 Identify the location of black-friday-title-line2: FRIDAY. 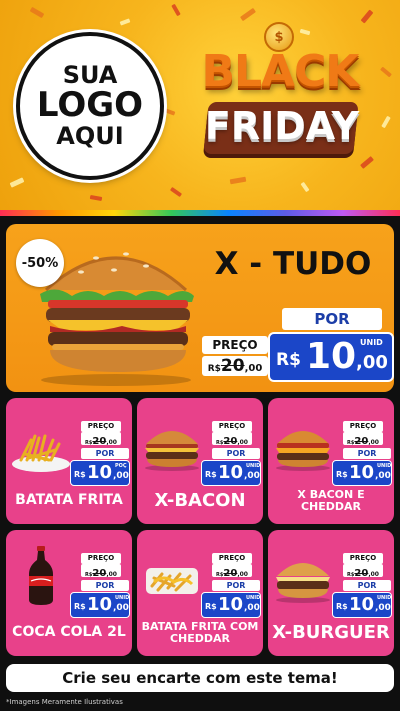
(282, 126).